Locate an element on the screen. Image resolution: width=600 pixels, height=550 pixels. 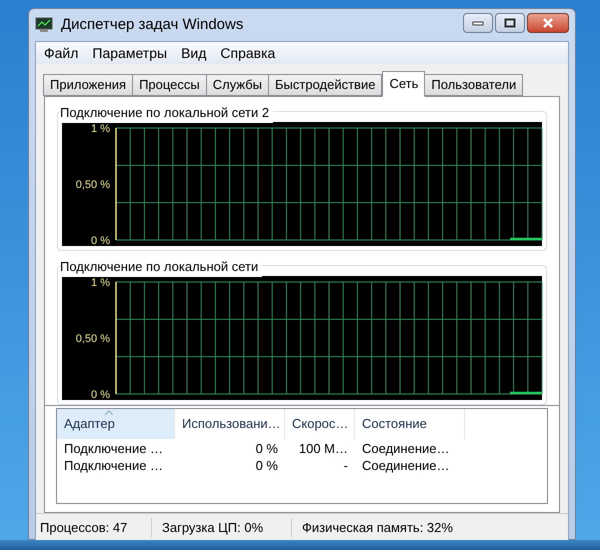
status-text: Процессов: 47 is located at coordinates (83, 527).